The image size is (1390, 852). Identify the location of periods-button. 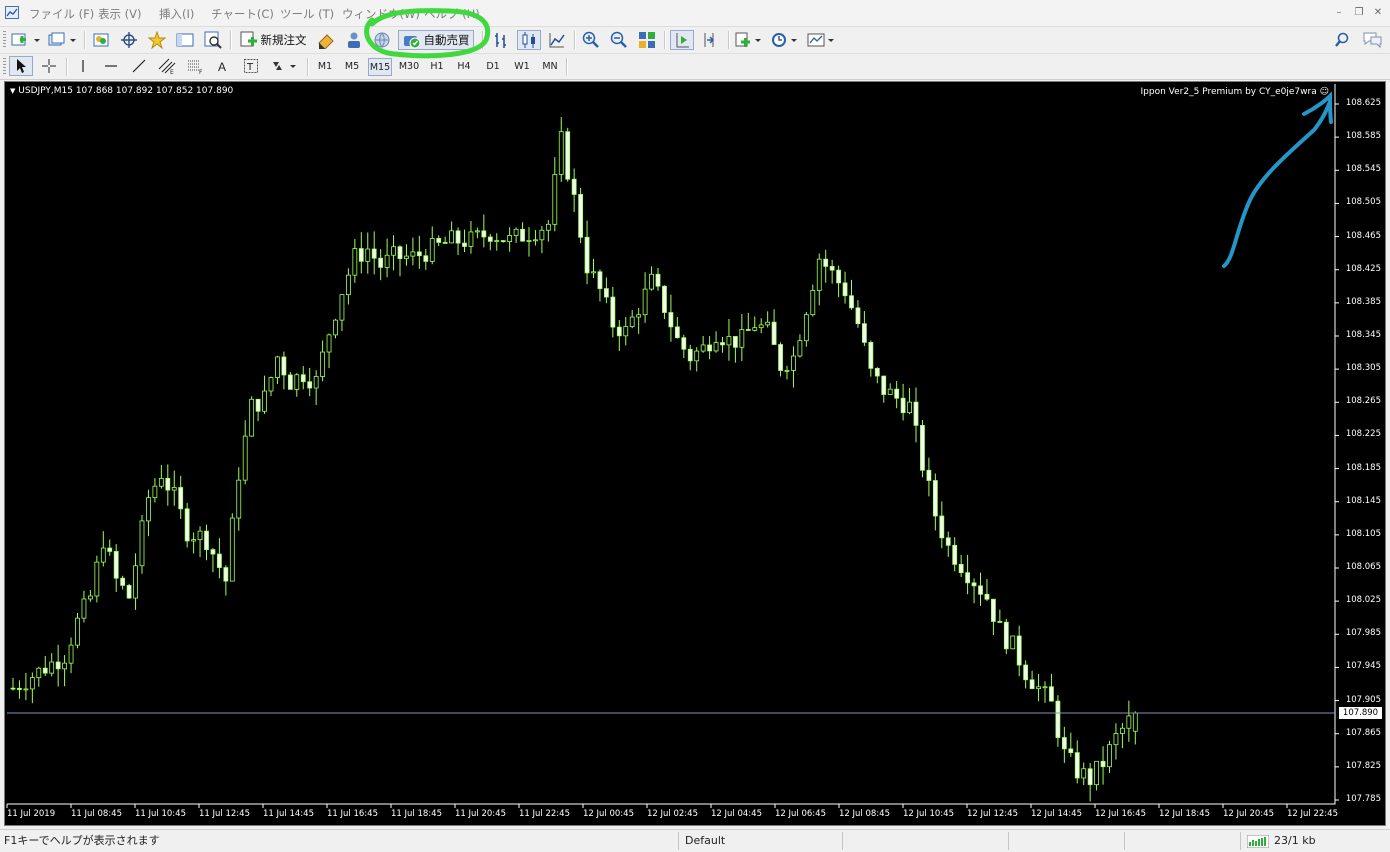
(784, 40).